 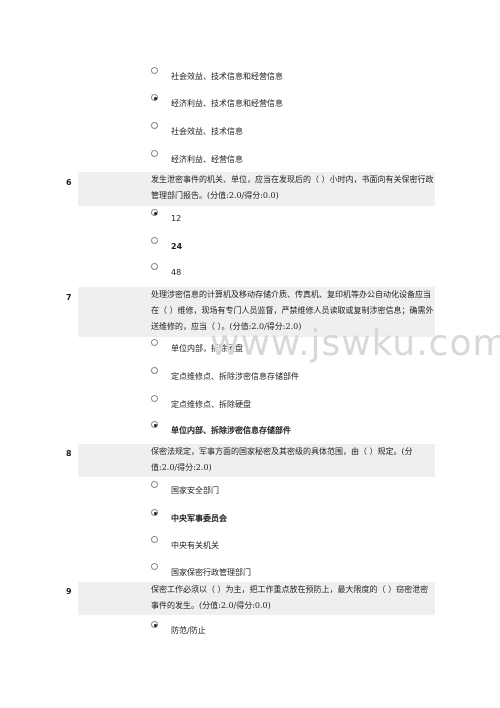 What do you see at coordinates (176, 218) in the screenshot?
I see `q6-option-1-label: 12` at bounding box center [176, 218].